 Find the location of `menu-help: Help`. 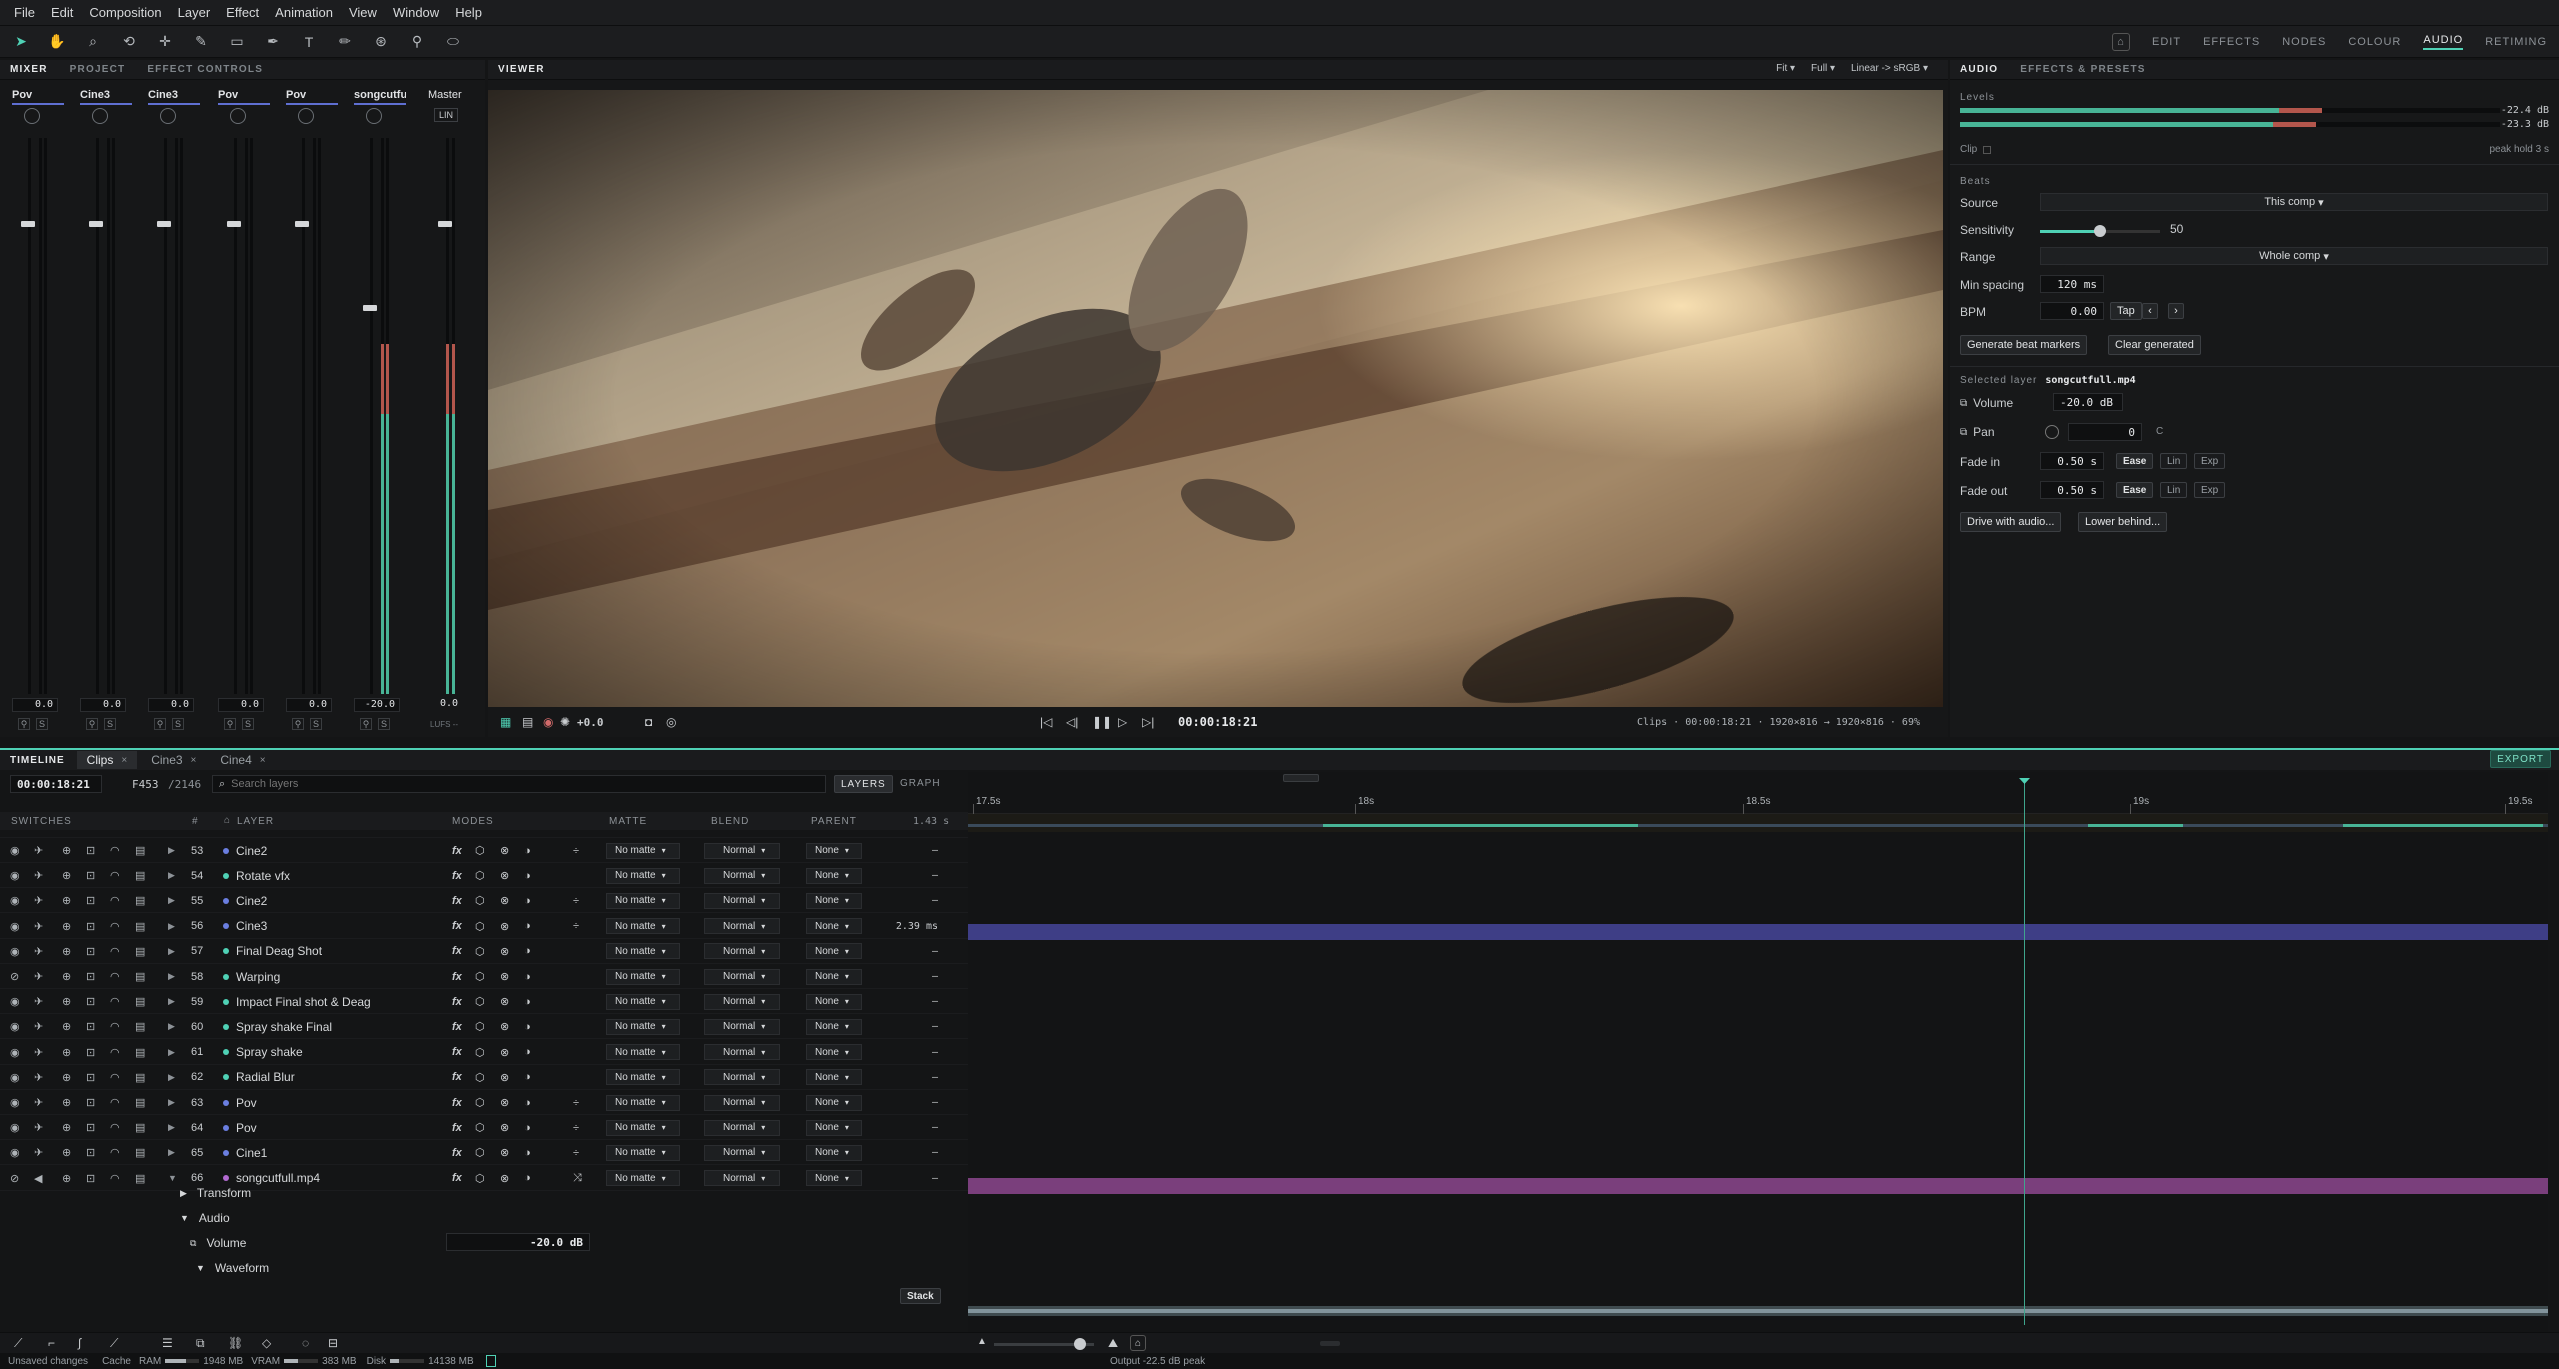

menu-help: Help is located at coordinates (468, 12).